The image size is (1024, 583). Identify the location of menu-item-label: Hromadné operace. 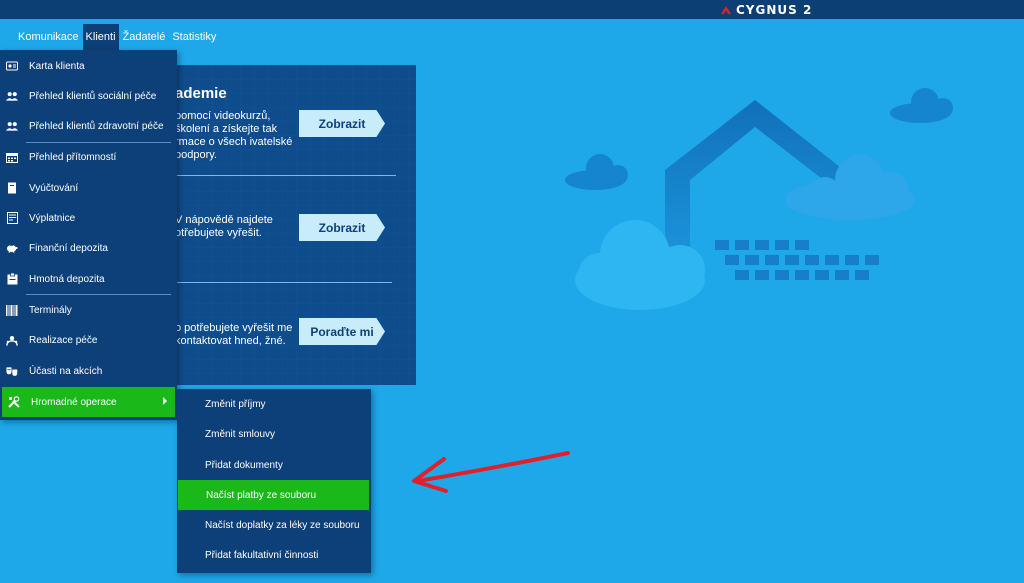
(74, 402).